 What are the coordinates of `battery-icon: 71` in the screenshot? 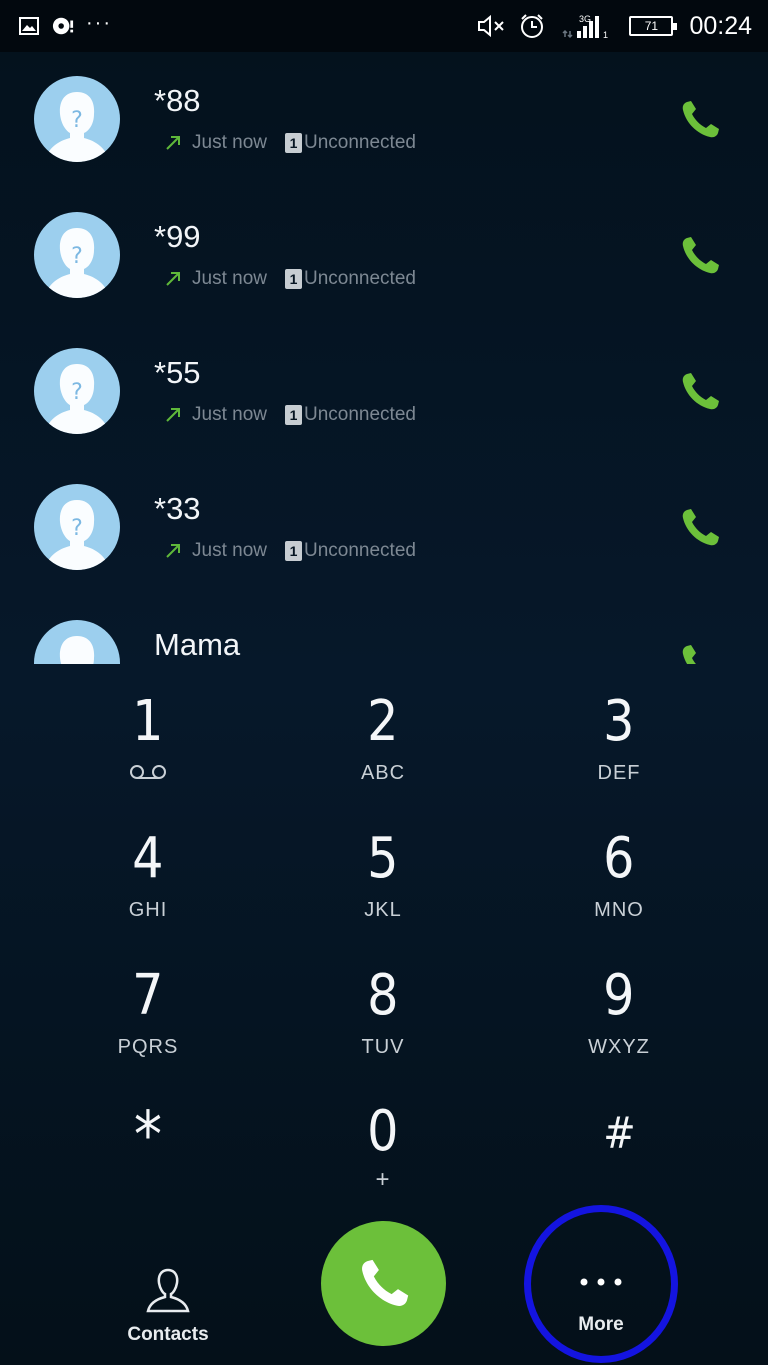 It's located at (653, 26).